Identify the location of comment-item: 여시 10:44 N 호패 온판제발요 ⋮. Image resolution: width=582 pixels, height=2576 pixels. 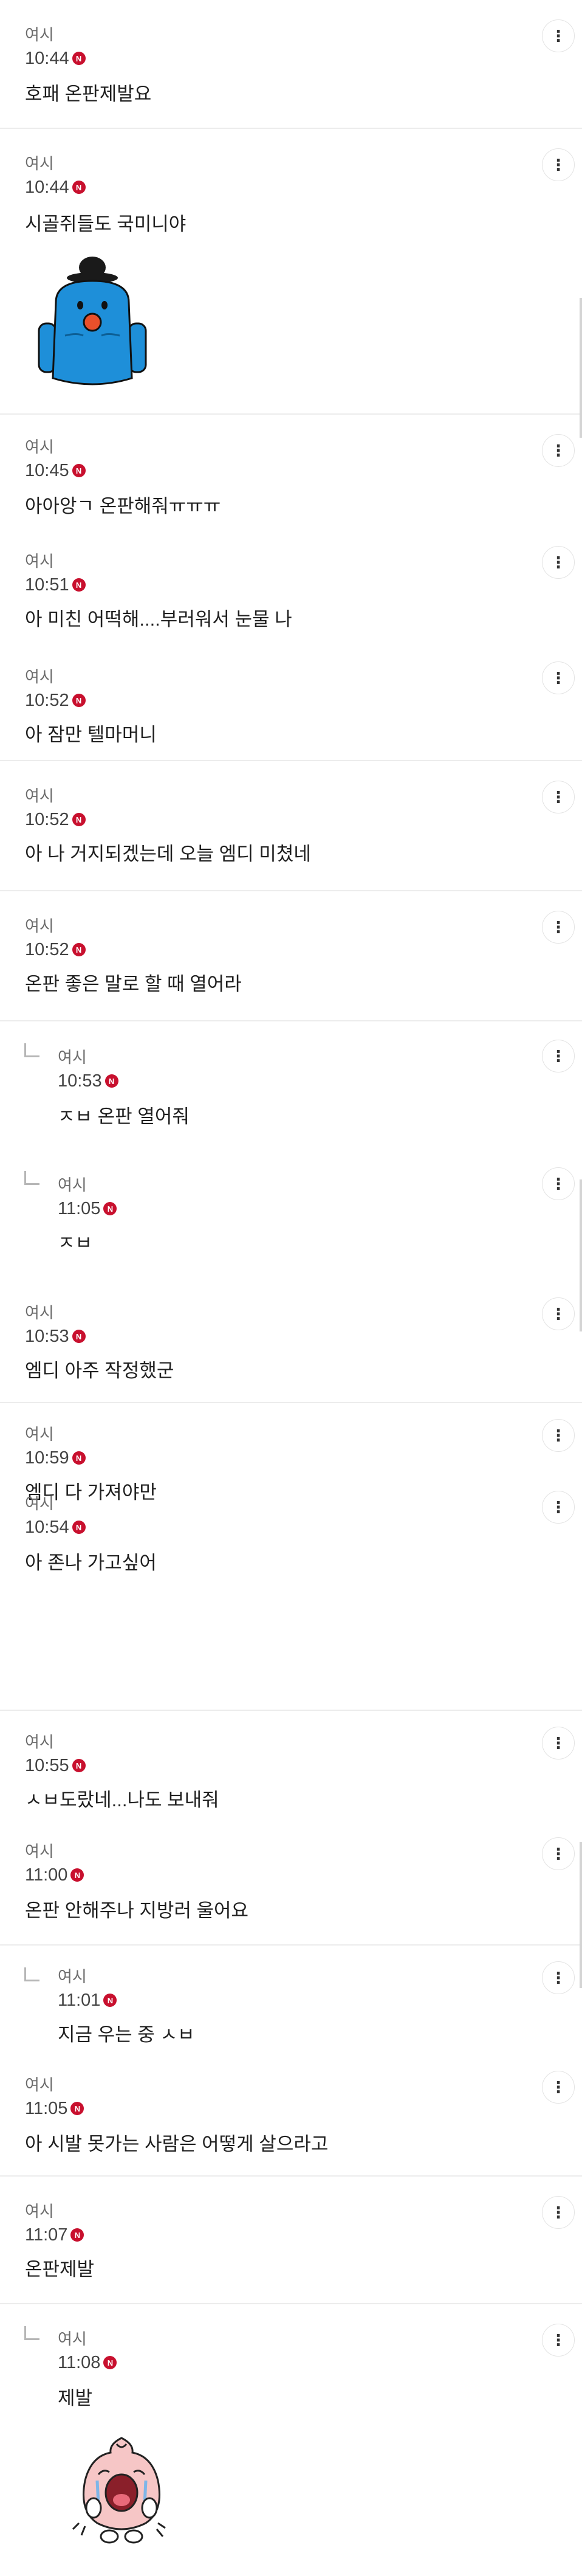
(291, 64).